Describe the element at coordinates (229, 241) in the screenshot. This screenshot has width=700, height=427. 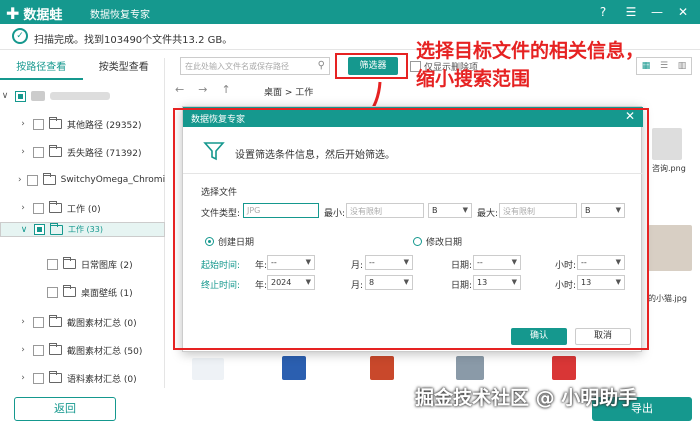
I see `created-date-radio: 创建日期` at that location.